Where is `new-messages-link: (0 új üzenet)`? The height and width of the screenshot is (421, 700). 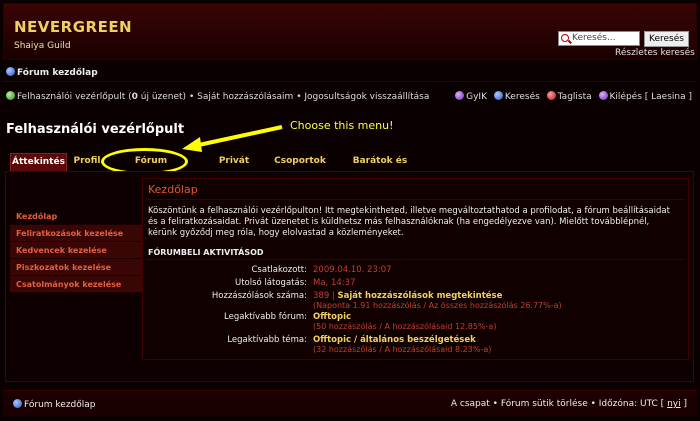 new-messages-link: (0 új üzenet) is located at coordinates (157, 97).